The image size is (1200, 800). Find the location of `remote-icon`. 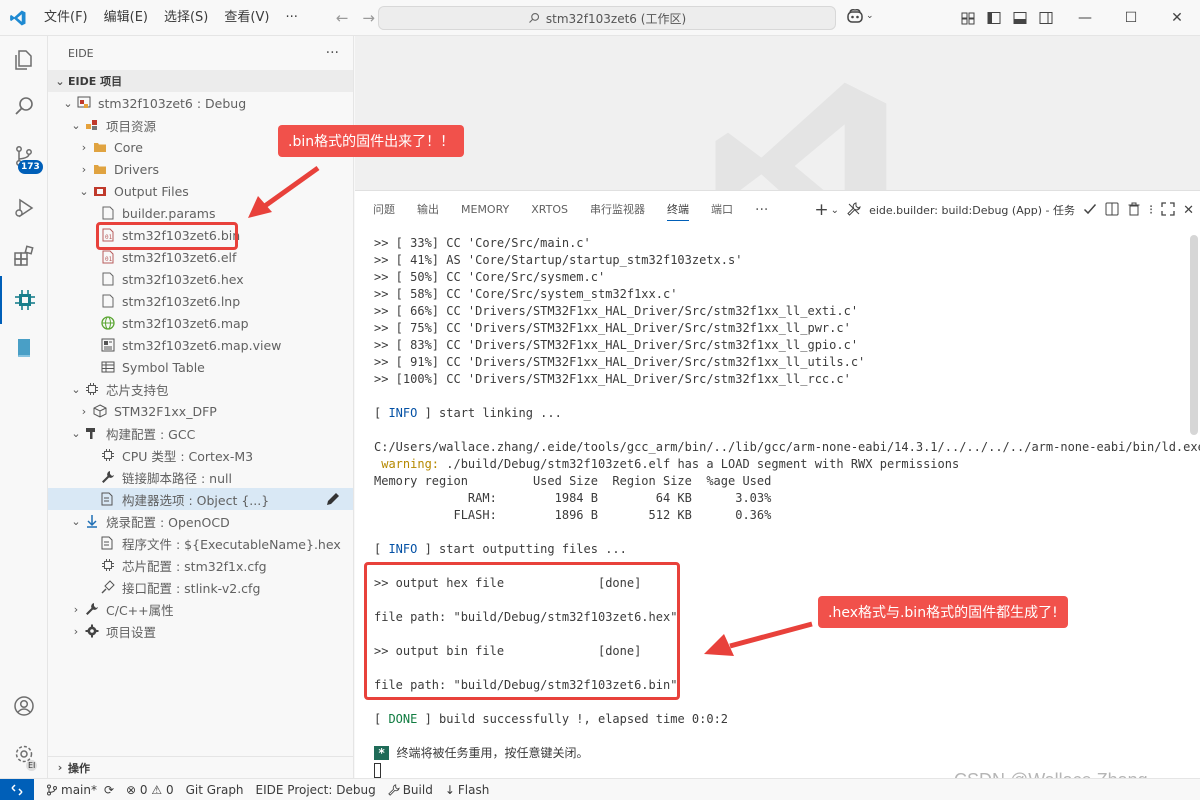

remote-icon is located at coordinates (17, 789).